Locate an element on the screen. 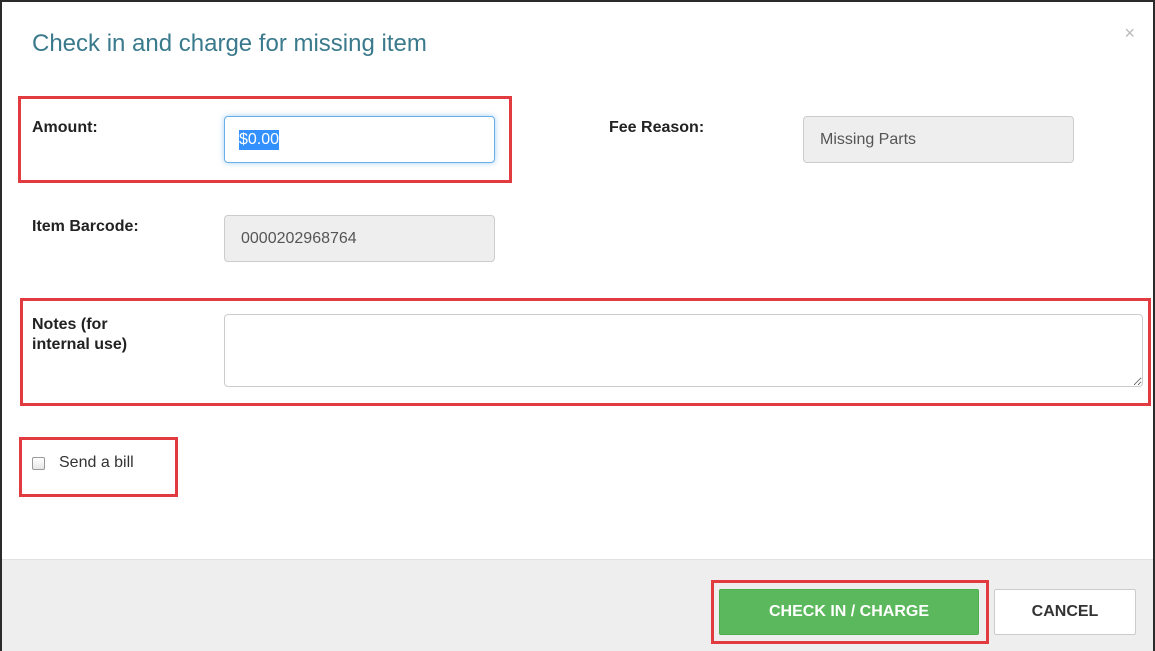 This screenshot has width=1155, height=651. notes-textarea is located at coordinates (683, 350).